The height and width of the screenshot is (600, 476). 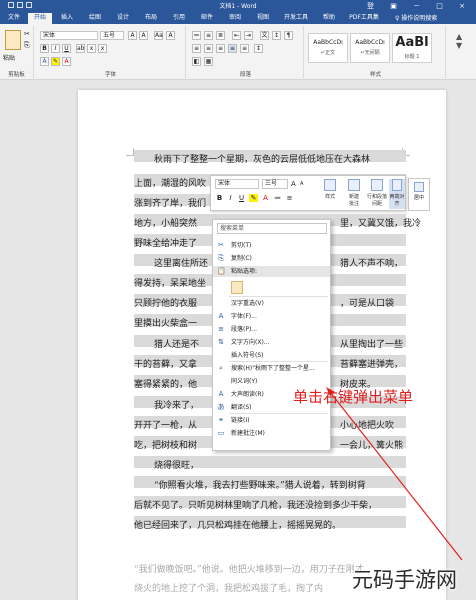 I want to click on mini-styles-button: 样式, so click(x=330, y=194).